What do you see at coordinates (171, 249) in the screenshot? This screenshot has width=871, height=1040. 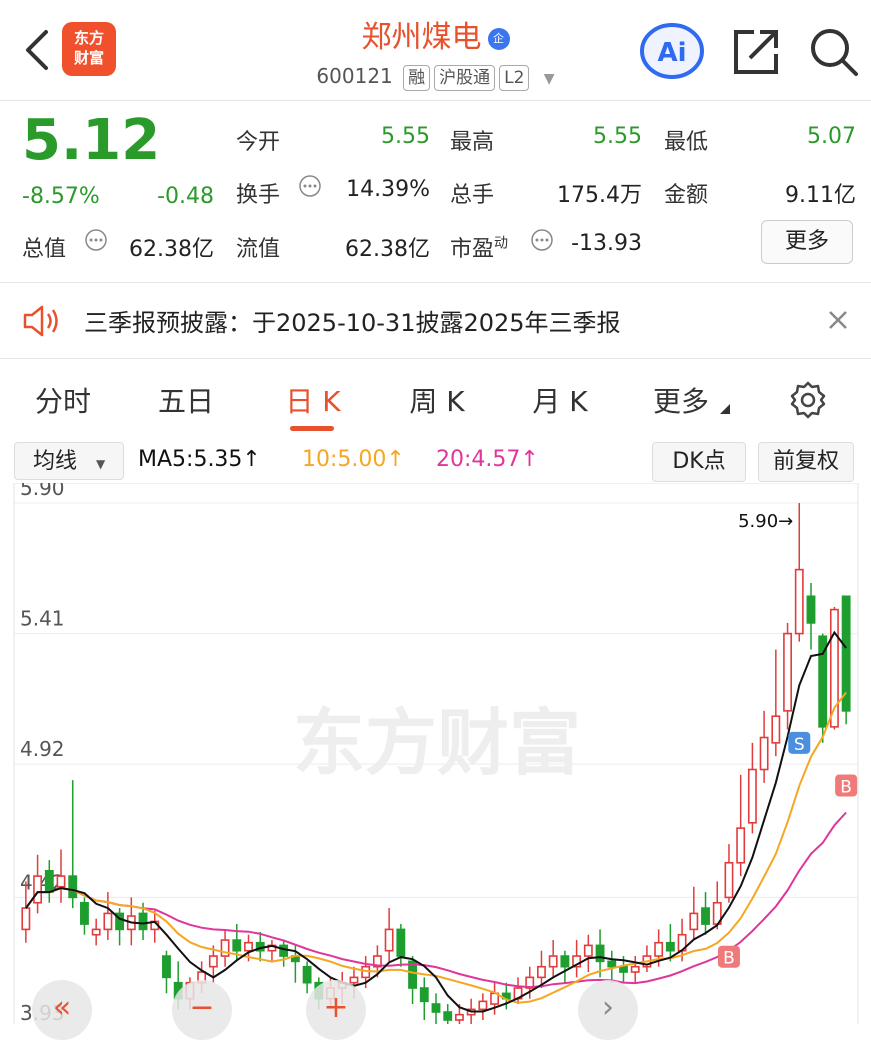 I see `market-cap-value: 62.38亿` at bounding box center [171, 249].